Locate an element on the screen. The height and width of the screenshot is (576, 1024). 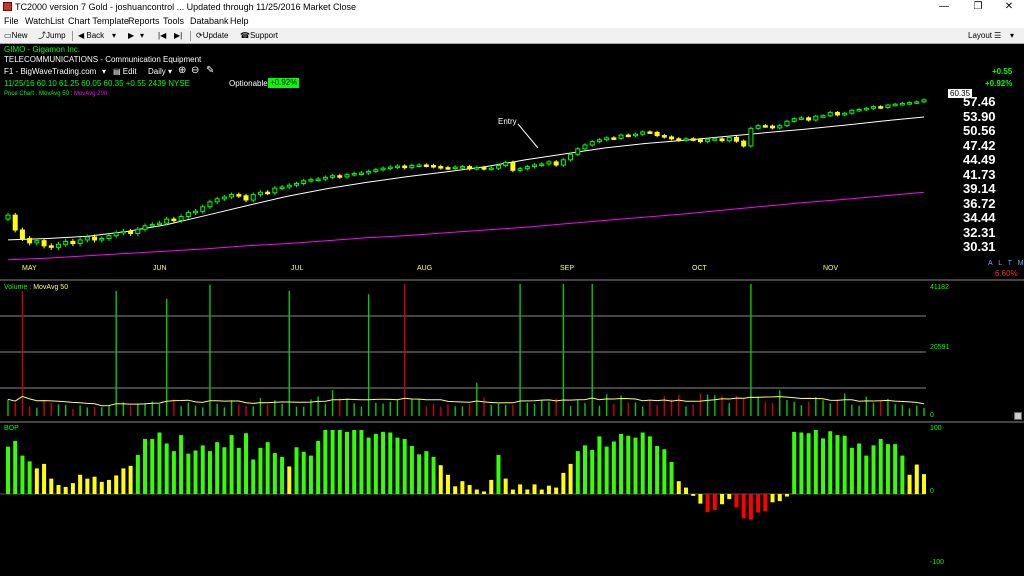
update-icon: ⟳ is located at coordinates (199, 35).